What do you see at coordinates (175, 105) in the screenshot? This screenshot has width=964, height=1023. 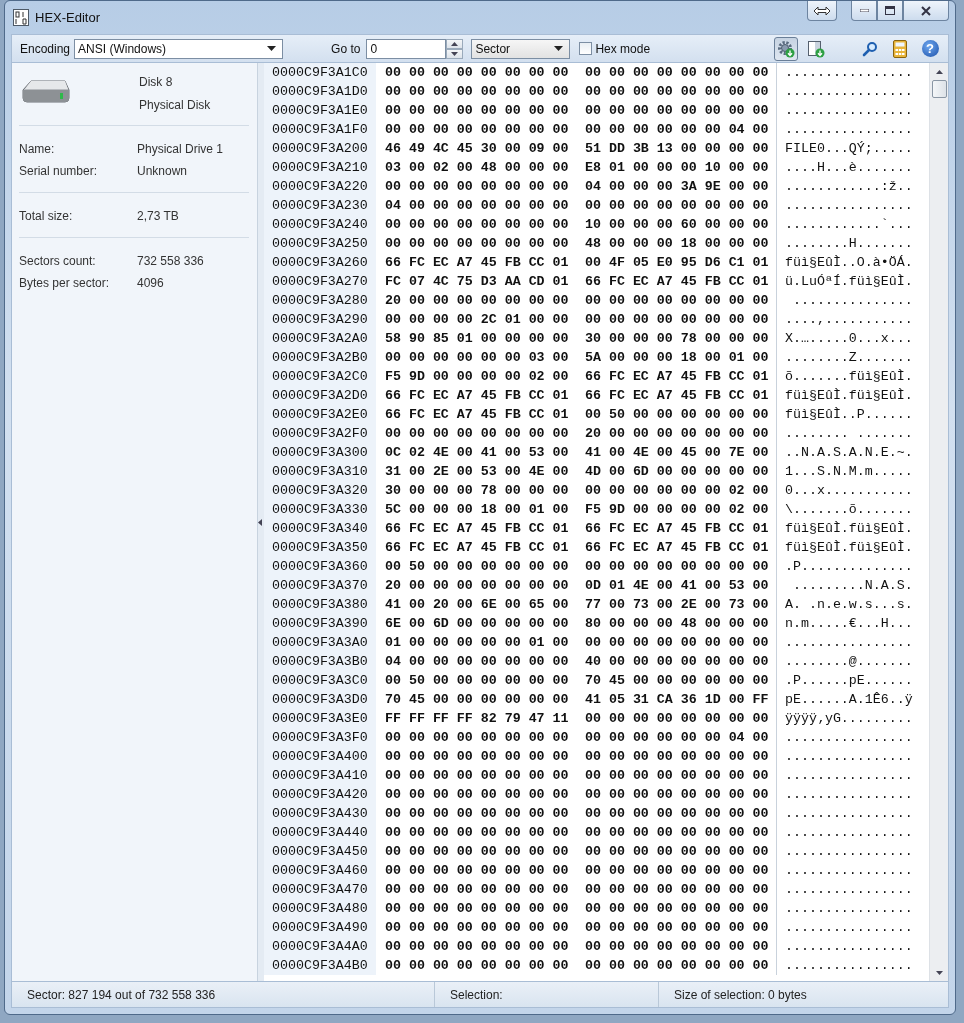 I see `disk-type: Physical Disk` at bounding box center [175, 105].